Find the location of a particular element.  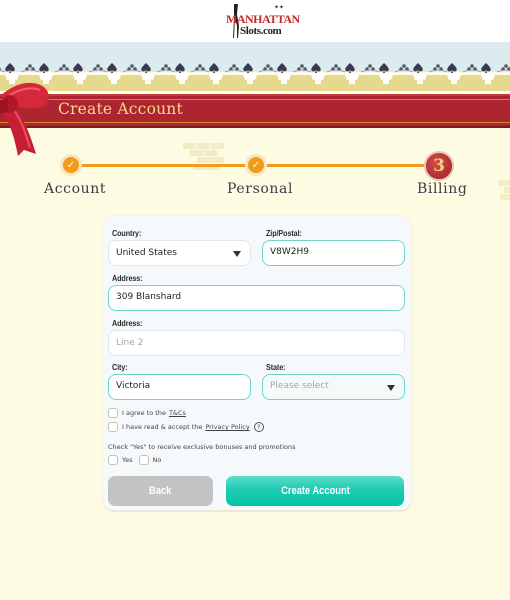

page-title: Create Account is located at coordinates (120, 109).